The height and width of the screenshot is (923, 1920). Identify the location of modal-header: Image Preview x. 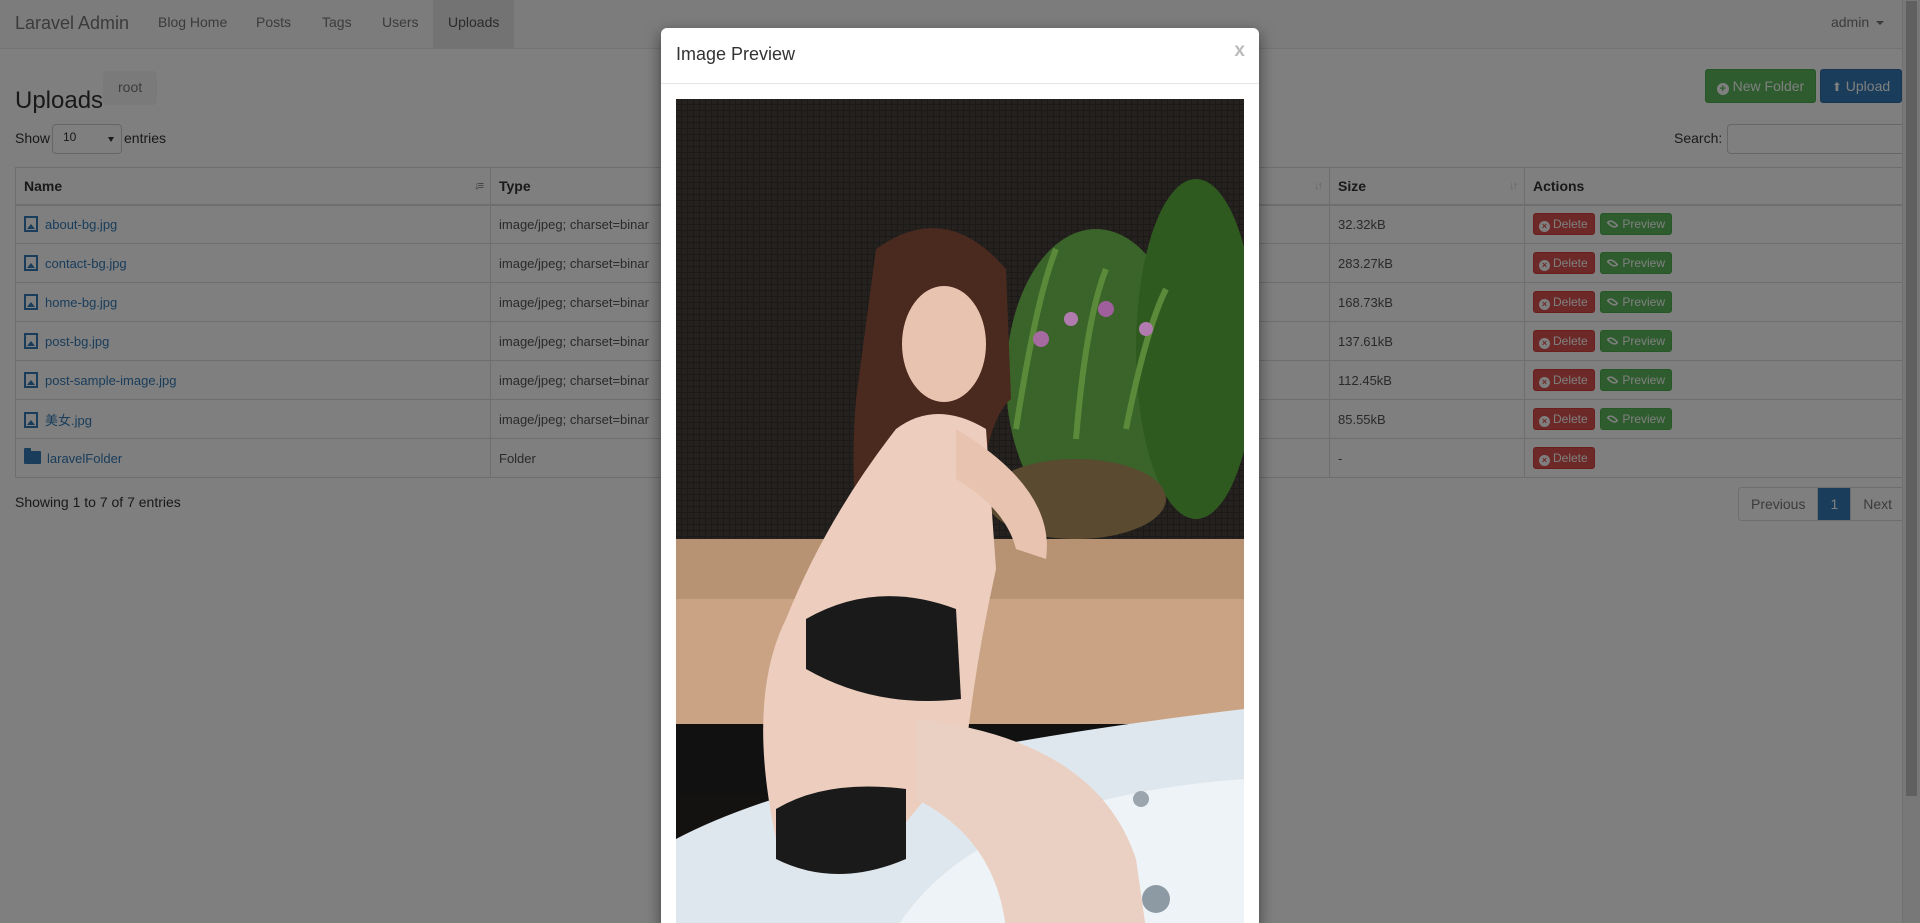
(960, 56).